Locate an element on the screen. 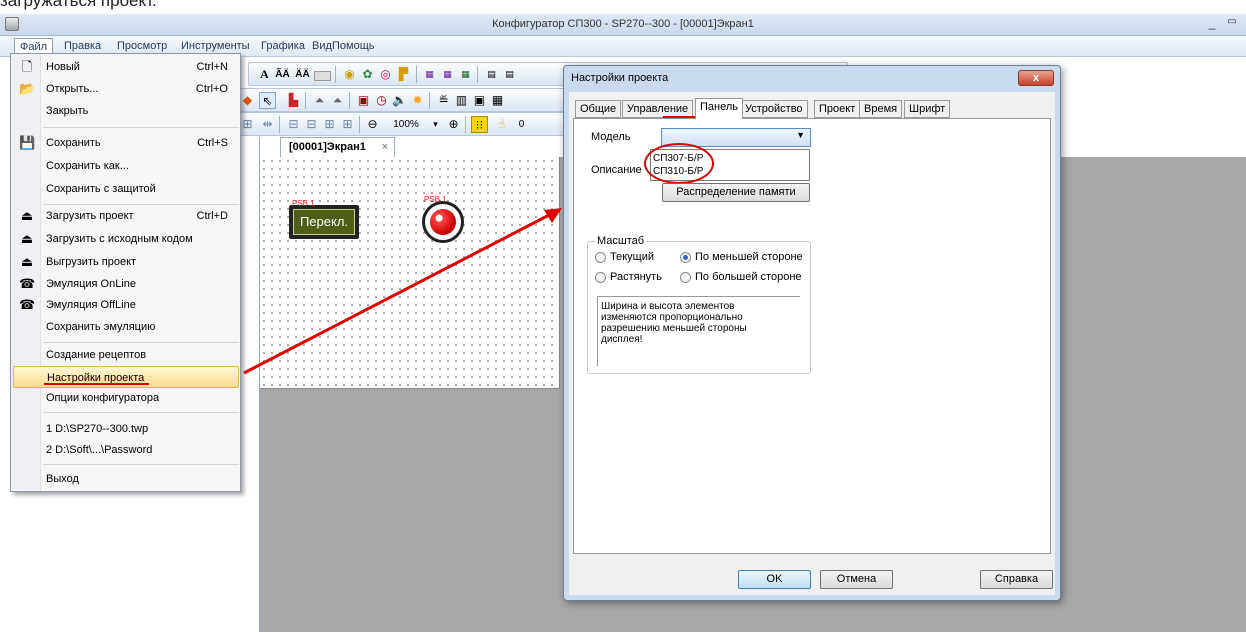  memory-allocation-button: Распределение памяти is located at coordinates (736, 192).